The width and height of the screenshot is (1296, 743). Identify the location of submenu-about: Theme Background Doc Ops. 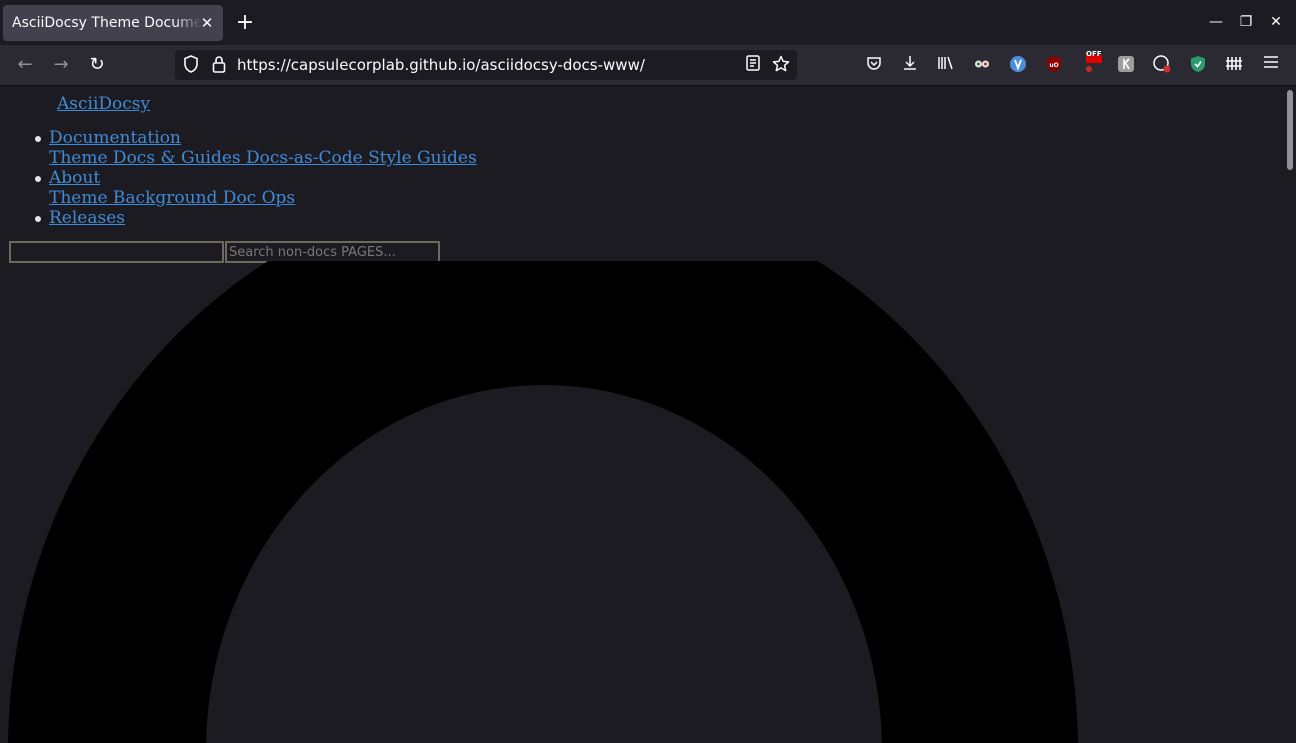
(172, 198).